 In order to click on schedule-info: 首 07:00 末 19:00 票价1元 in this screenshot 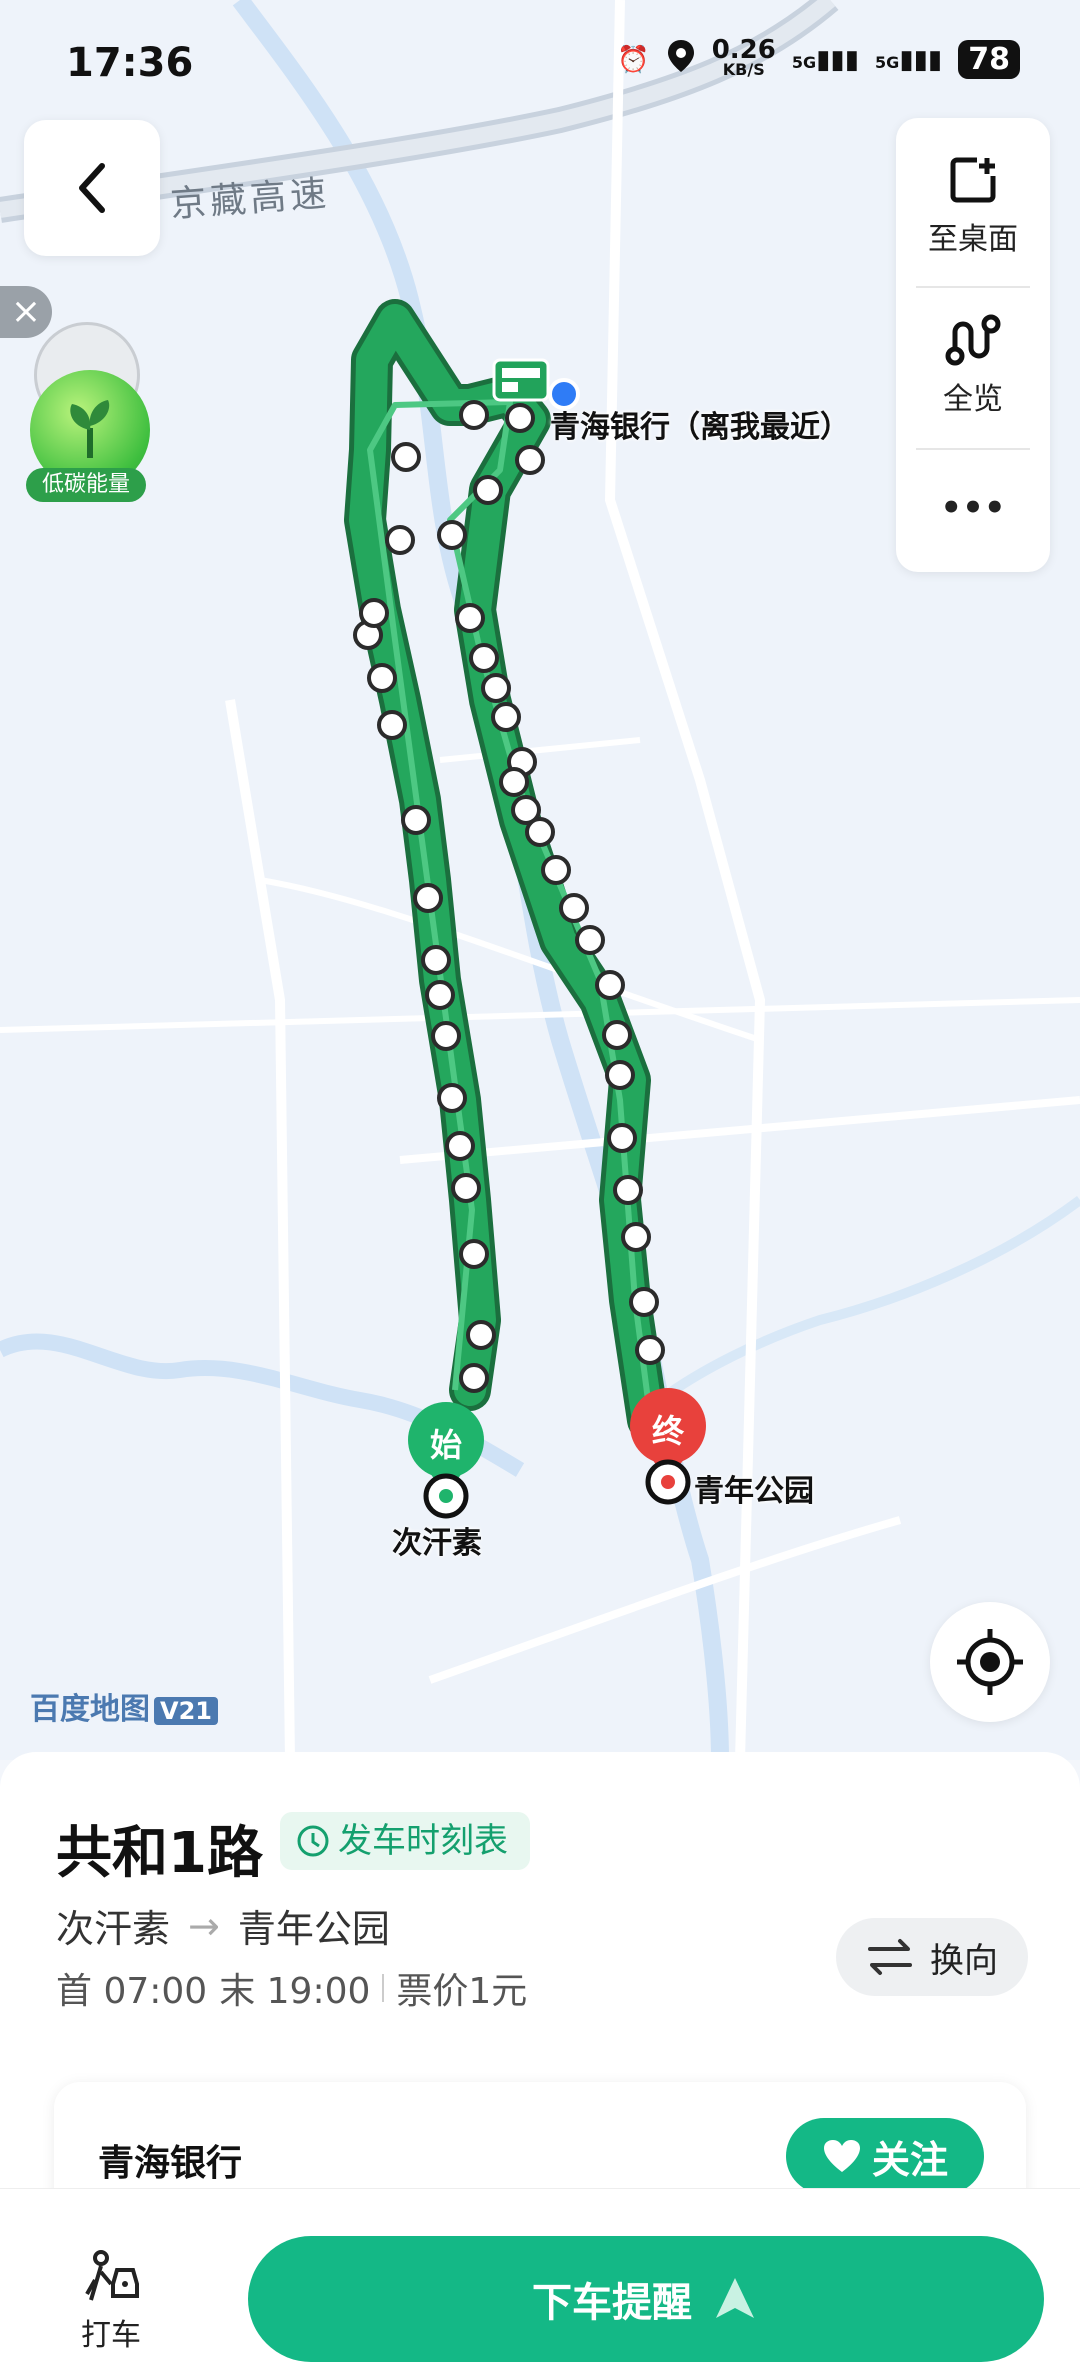, I will do `click(291, 1988)`.